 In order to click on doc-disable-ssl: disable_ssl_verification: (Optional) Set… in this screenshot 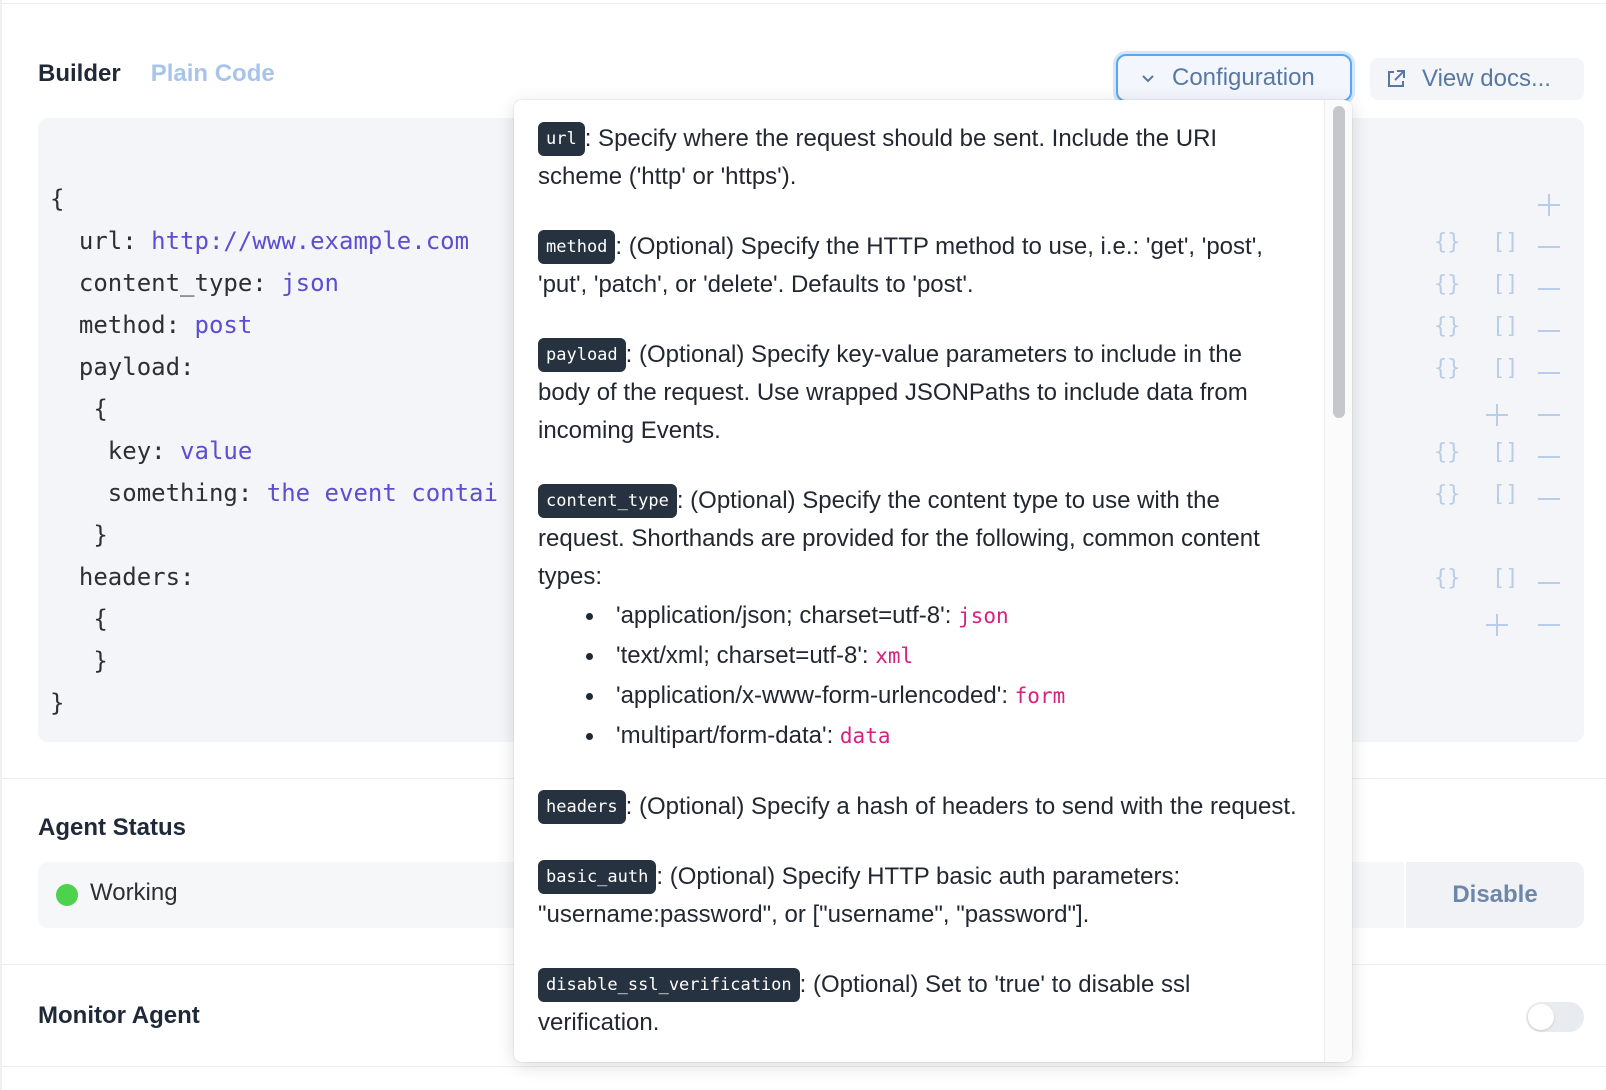, I will do `click(918, 1004)`.